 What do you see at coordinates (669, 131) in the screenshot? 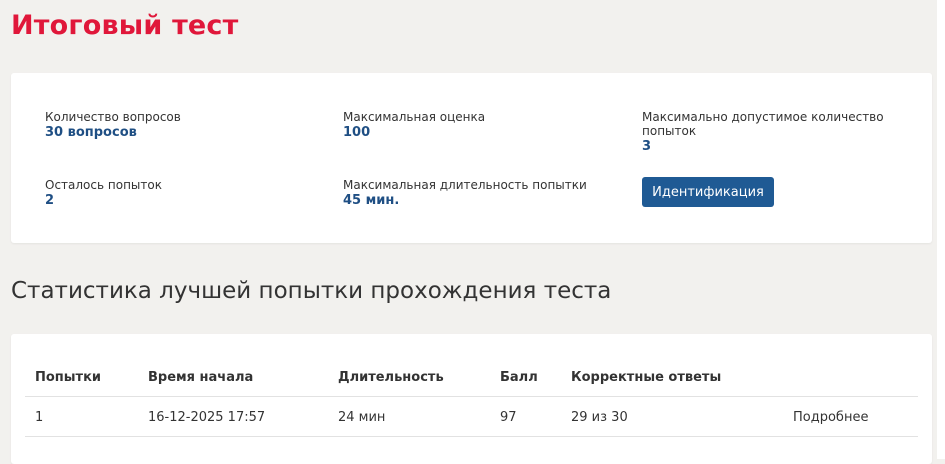
I see `max-attempts-label-line2: попыток` at bounding box center [669, 131].